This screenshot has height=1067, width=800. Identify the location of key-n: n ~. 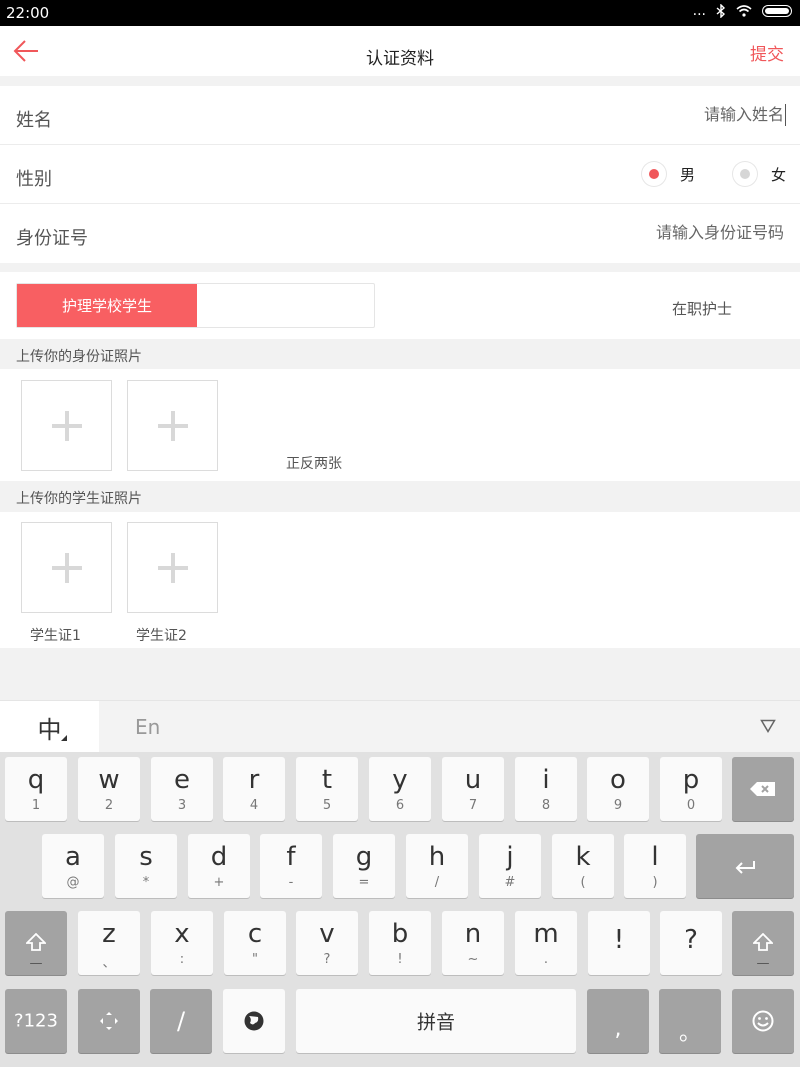
(473, 943).